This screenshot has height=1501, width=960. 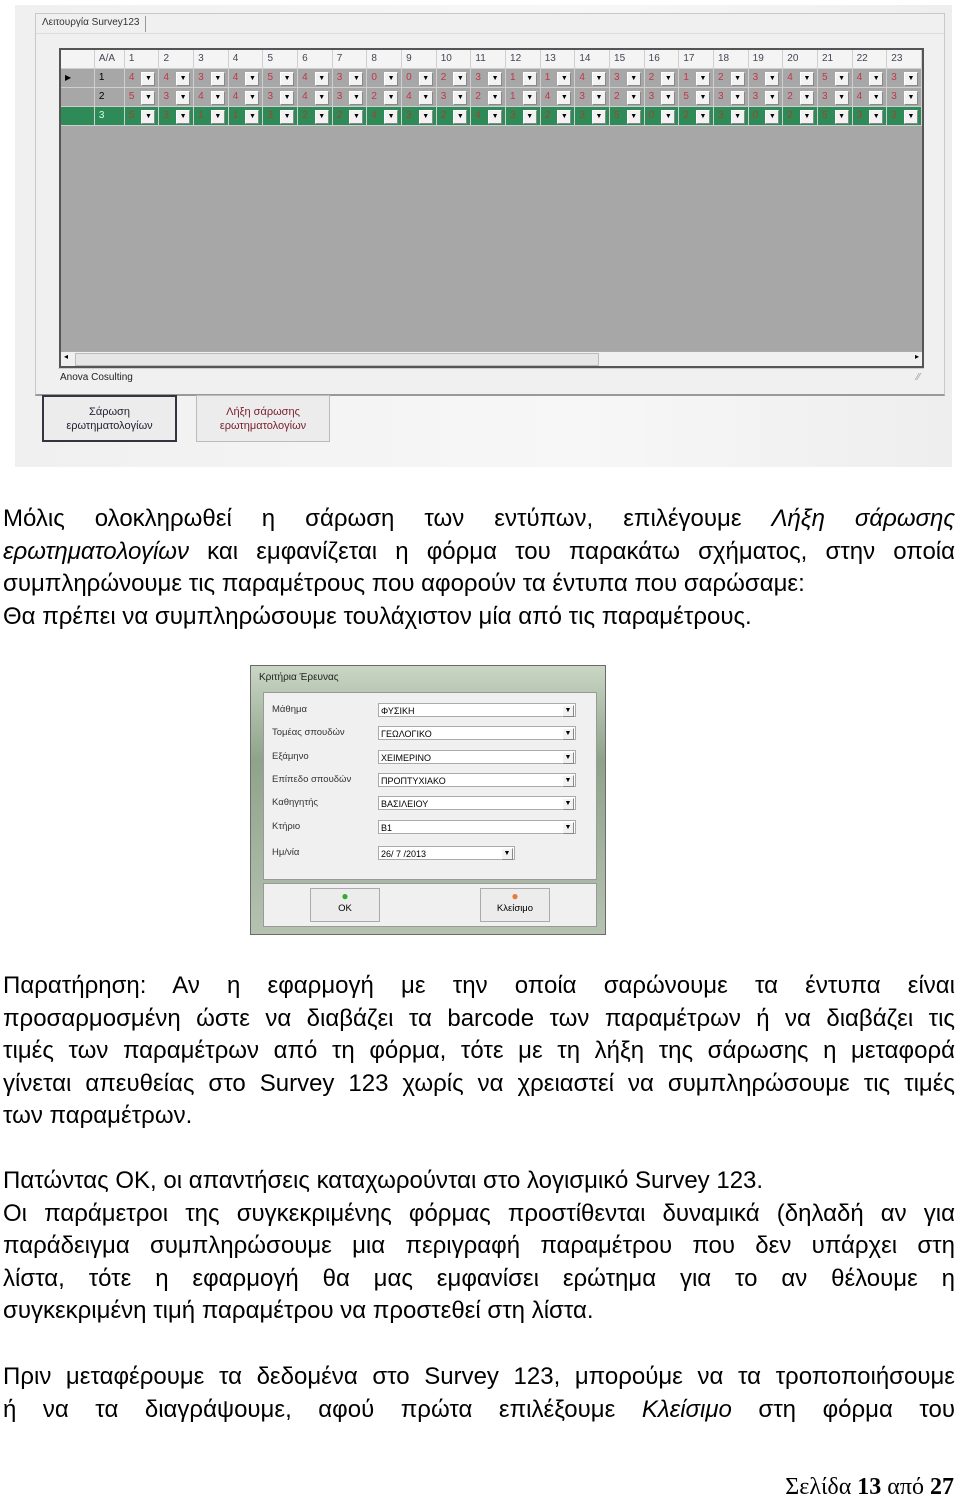 What do you see at coordinates (315, 59) in the screenshot?
I see `column-header: 6` at bounding box center [315, 59].